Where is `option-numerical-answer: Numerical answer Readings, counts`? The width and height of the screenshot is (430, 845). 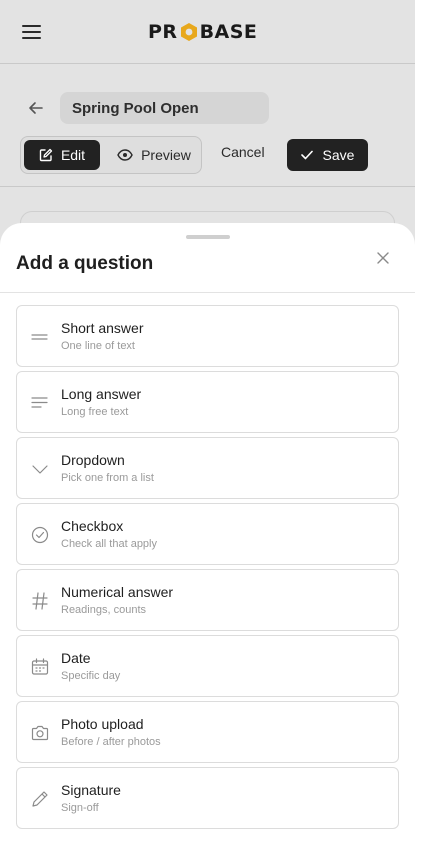
option-numerical-answer: Numerical answer Readings, counts is located at coordinates (207, 600).